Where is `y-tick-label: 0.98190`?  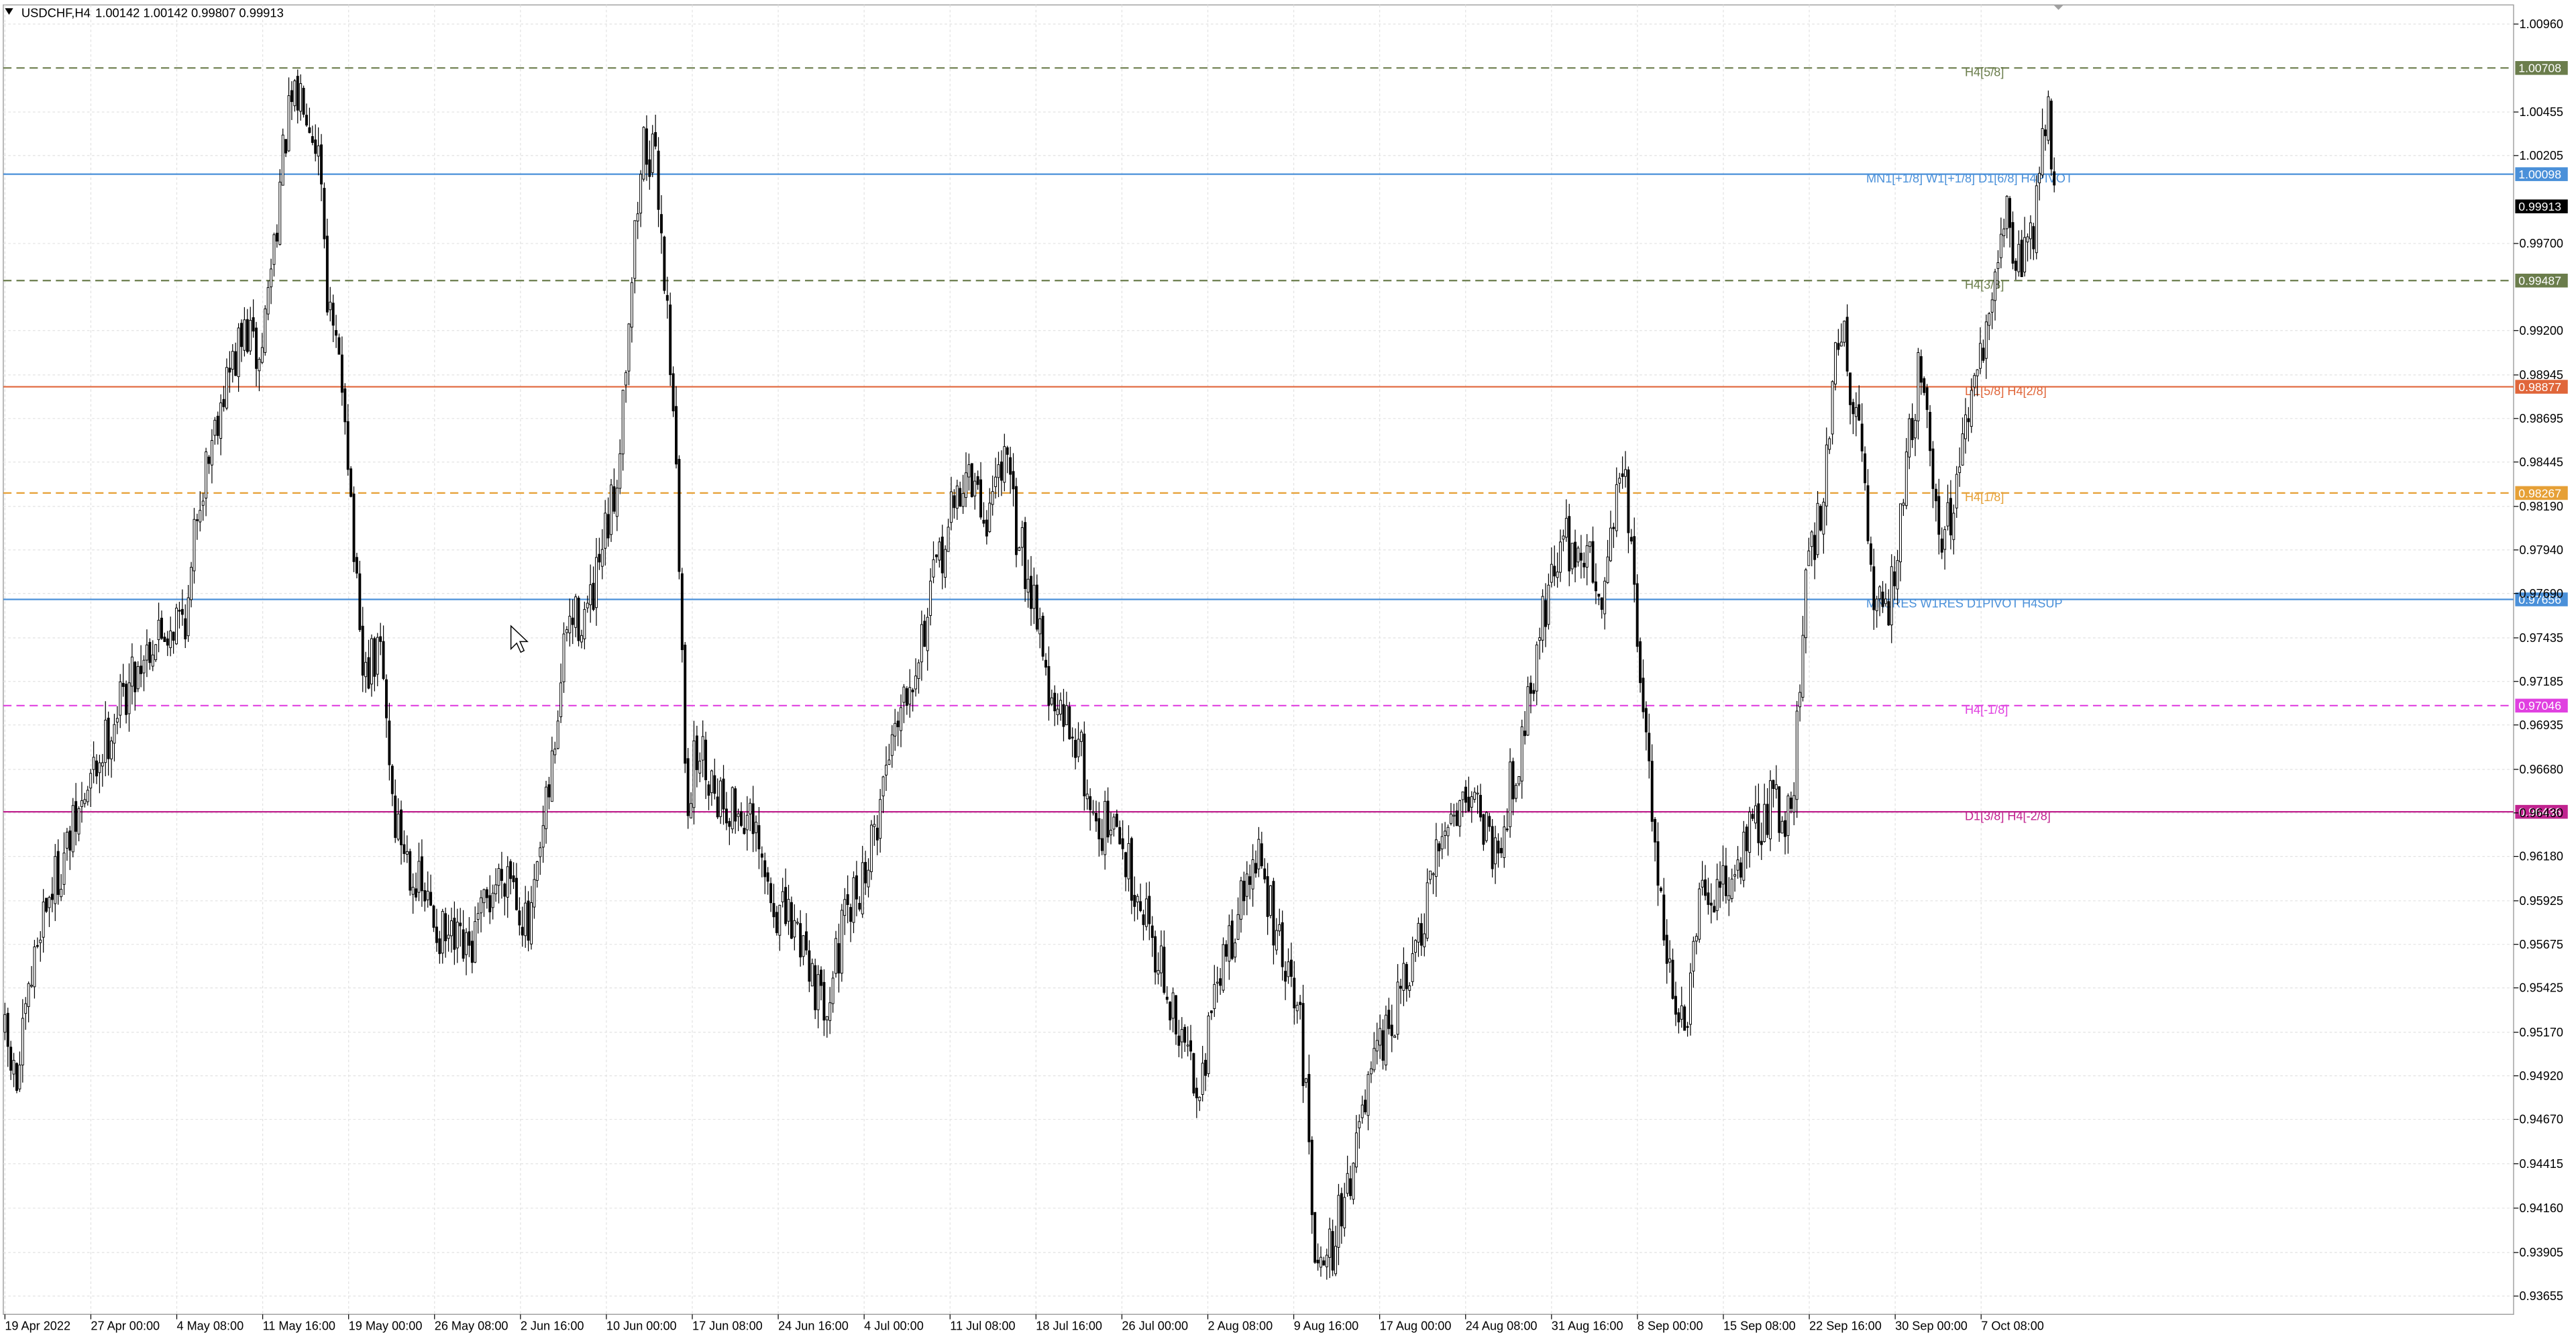
y-tick-label: 0.98190 is located at coordinates (2541, 506).